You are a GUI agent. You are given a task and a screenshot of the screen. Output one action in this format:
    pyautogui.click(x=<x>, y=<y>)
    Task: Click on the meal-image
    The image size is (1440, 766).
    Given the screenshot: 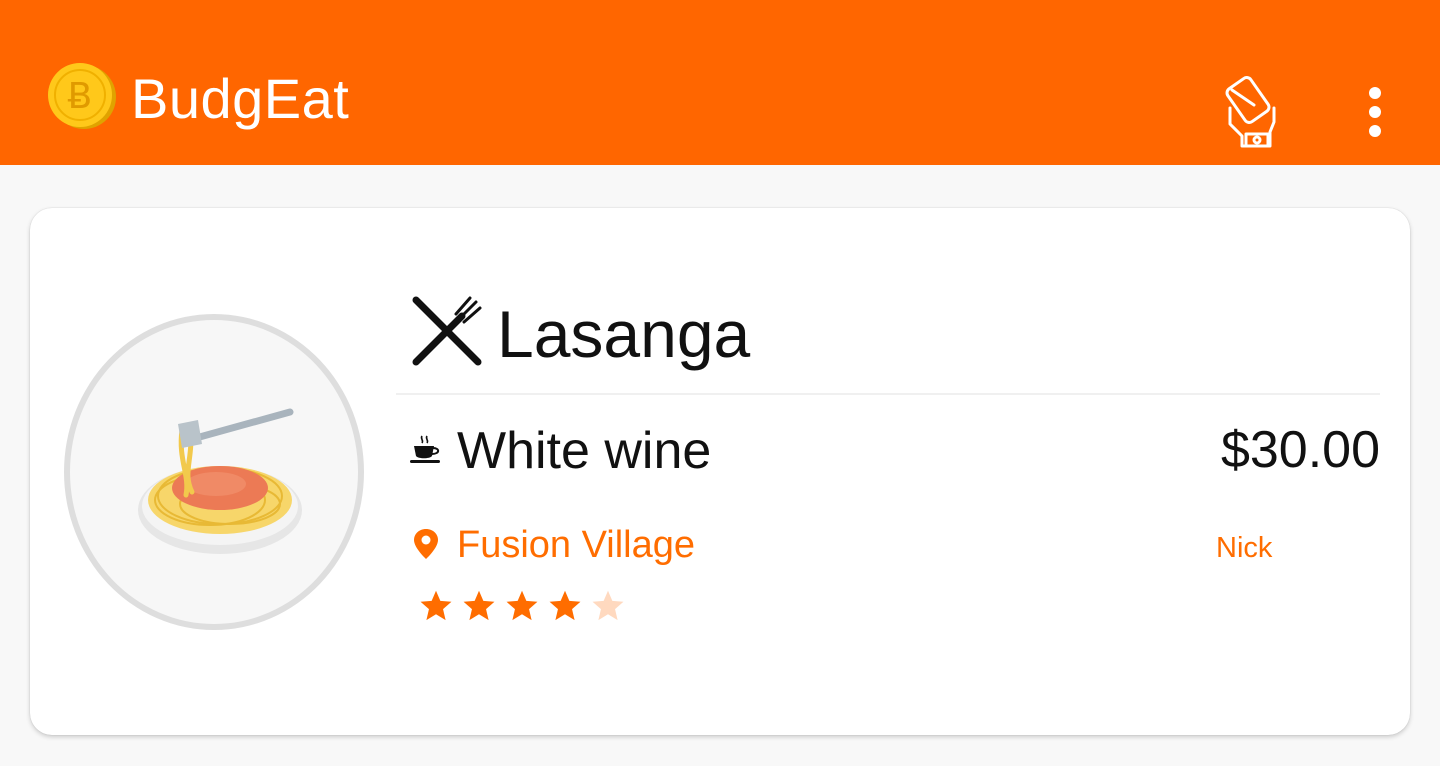 What is the action you would take?
    pyautogui.click(x=214, y=472)
    